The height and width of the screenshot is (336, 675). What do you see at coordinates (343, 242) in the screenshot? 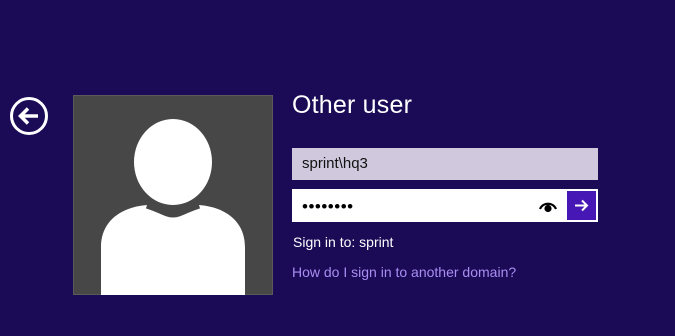
I see `sign-in-domain-label: Sign in to: sprint` at bounding box center [343, 242].